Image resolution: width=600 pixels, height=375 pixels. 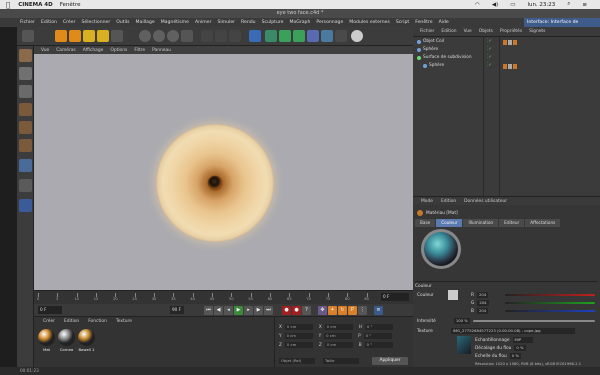 What do you see at coordinates (512, 223) in the screenshot?
I see `tab-3: Editeur` at bounding box center [512, 223].